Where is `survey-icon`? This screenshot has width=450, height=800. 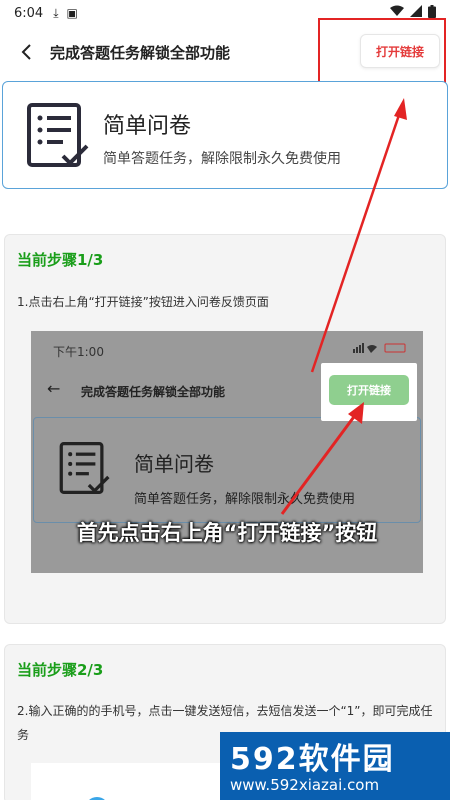 survey-icon is located at coordinates (57, 135).